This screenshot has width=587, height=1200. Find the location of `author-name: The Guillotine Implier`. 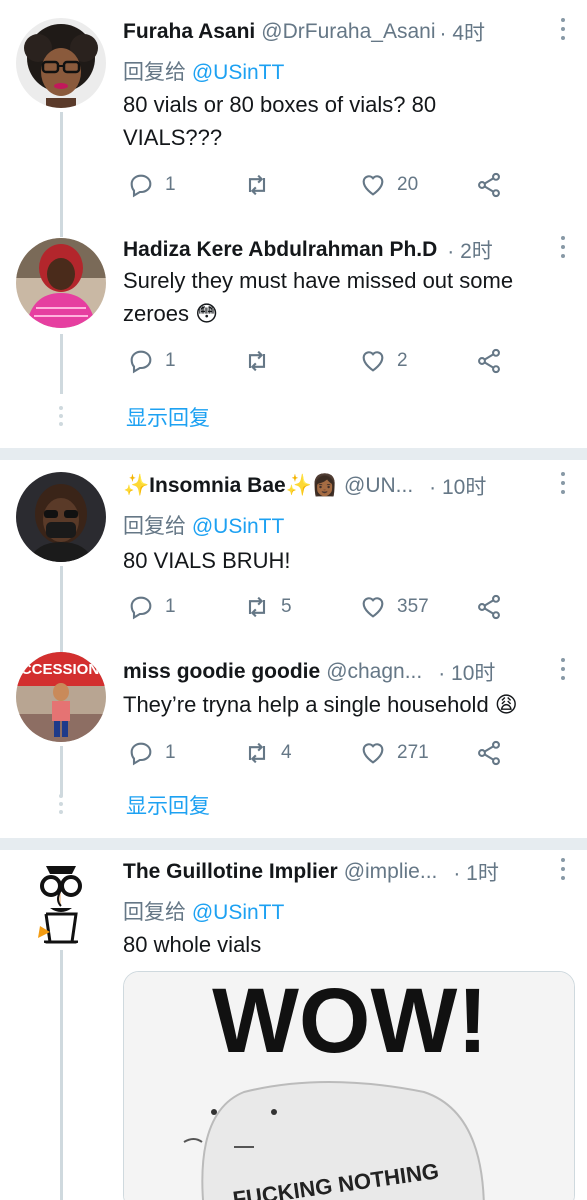

author-name: The Guillotine Implier is located at coordinates (230, 872).